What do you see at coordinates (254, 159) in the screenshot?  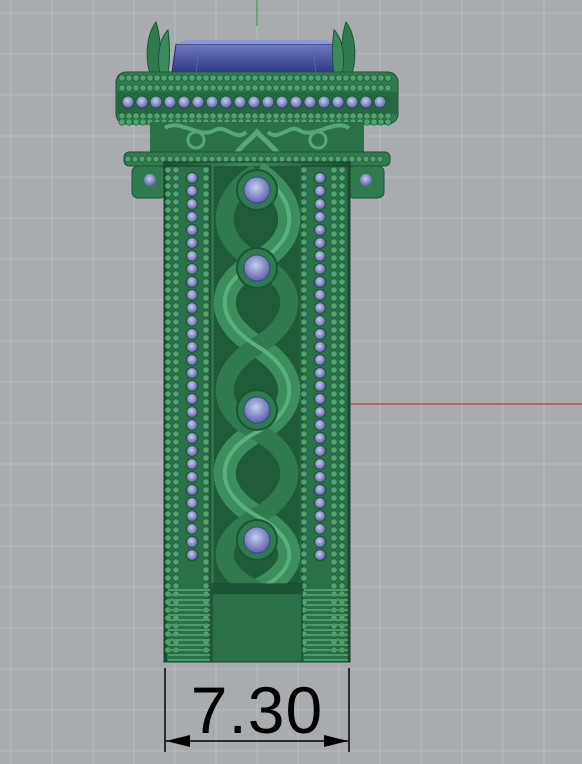 I see `gallery-beads` at bounding box center [254, 159].